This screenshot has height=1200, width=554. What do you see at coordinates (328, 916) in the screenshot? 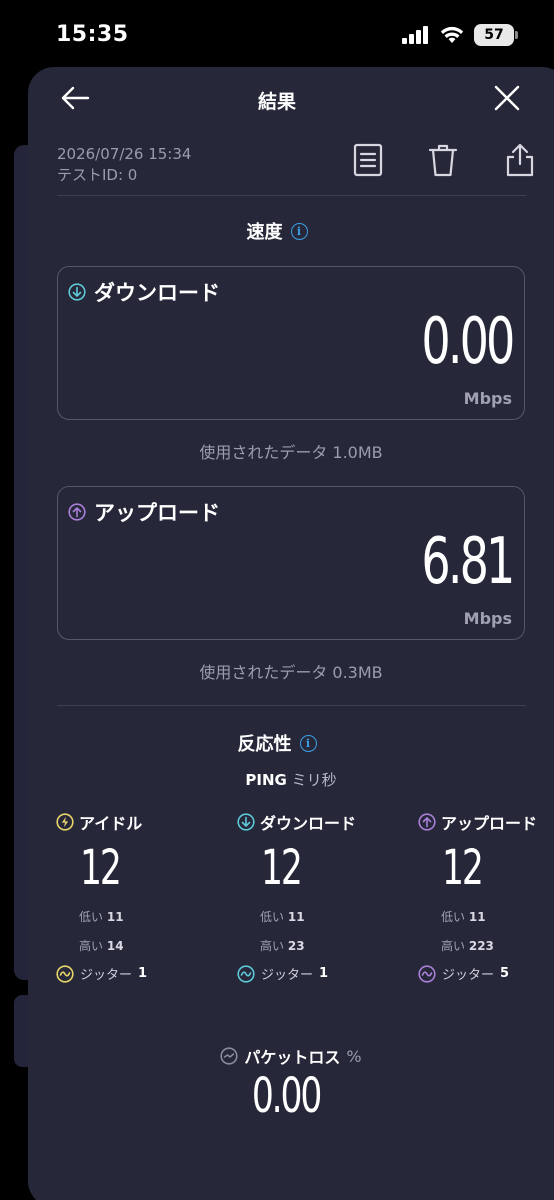
I see `ping-download-low: 低い 11` at bounding box center [328, 916].